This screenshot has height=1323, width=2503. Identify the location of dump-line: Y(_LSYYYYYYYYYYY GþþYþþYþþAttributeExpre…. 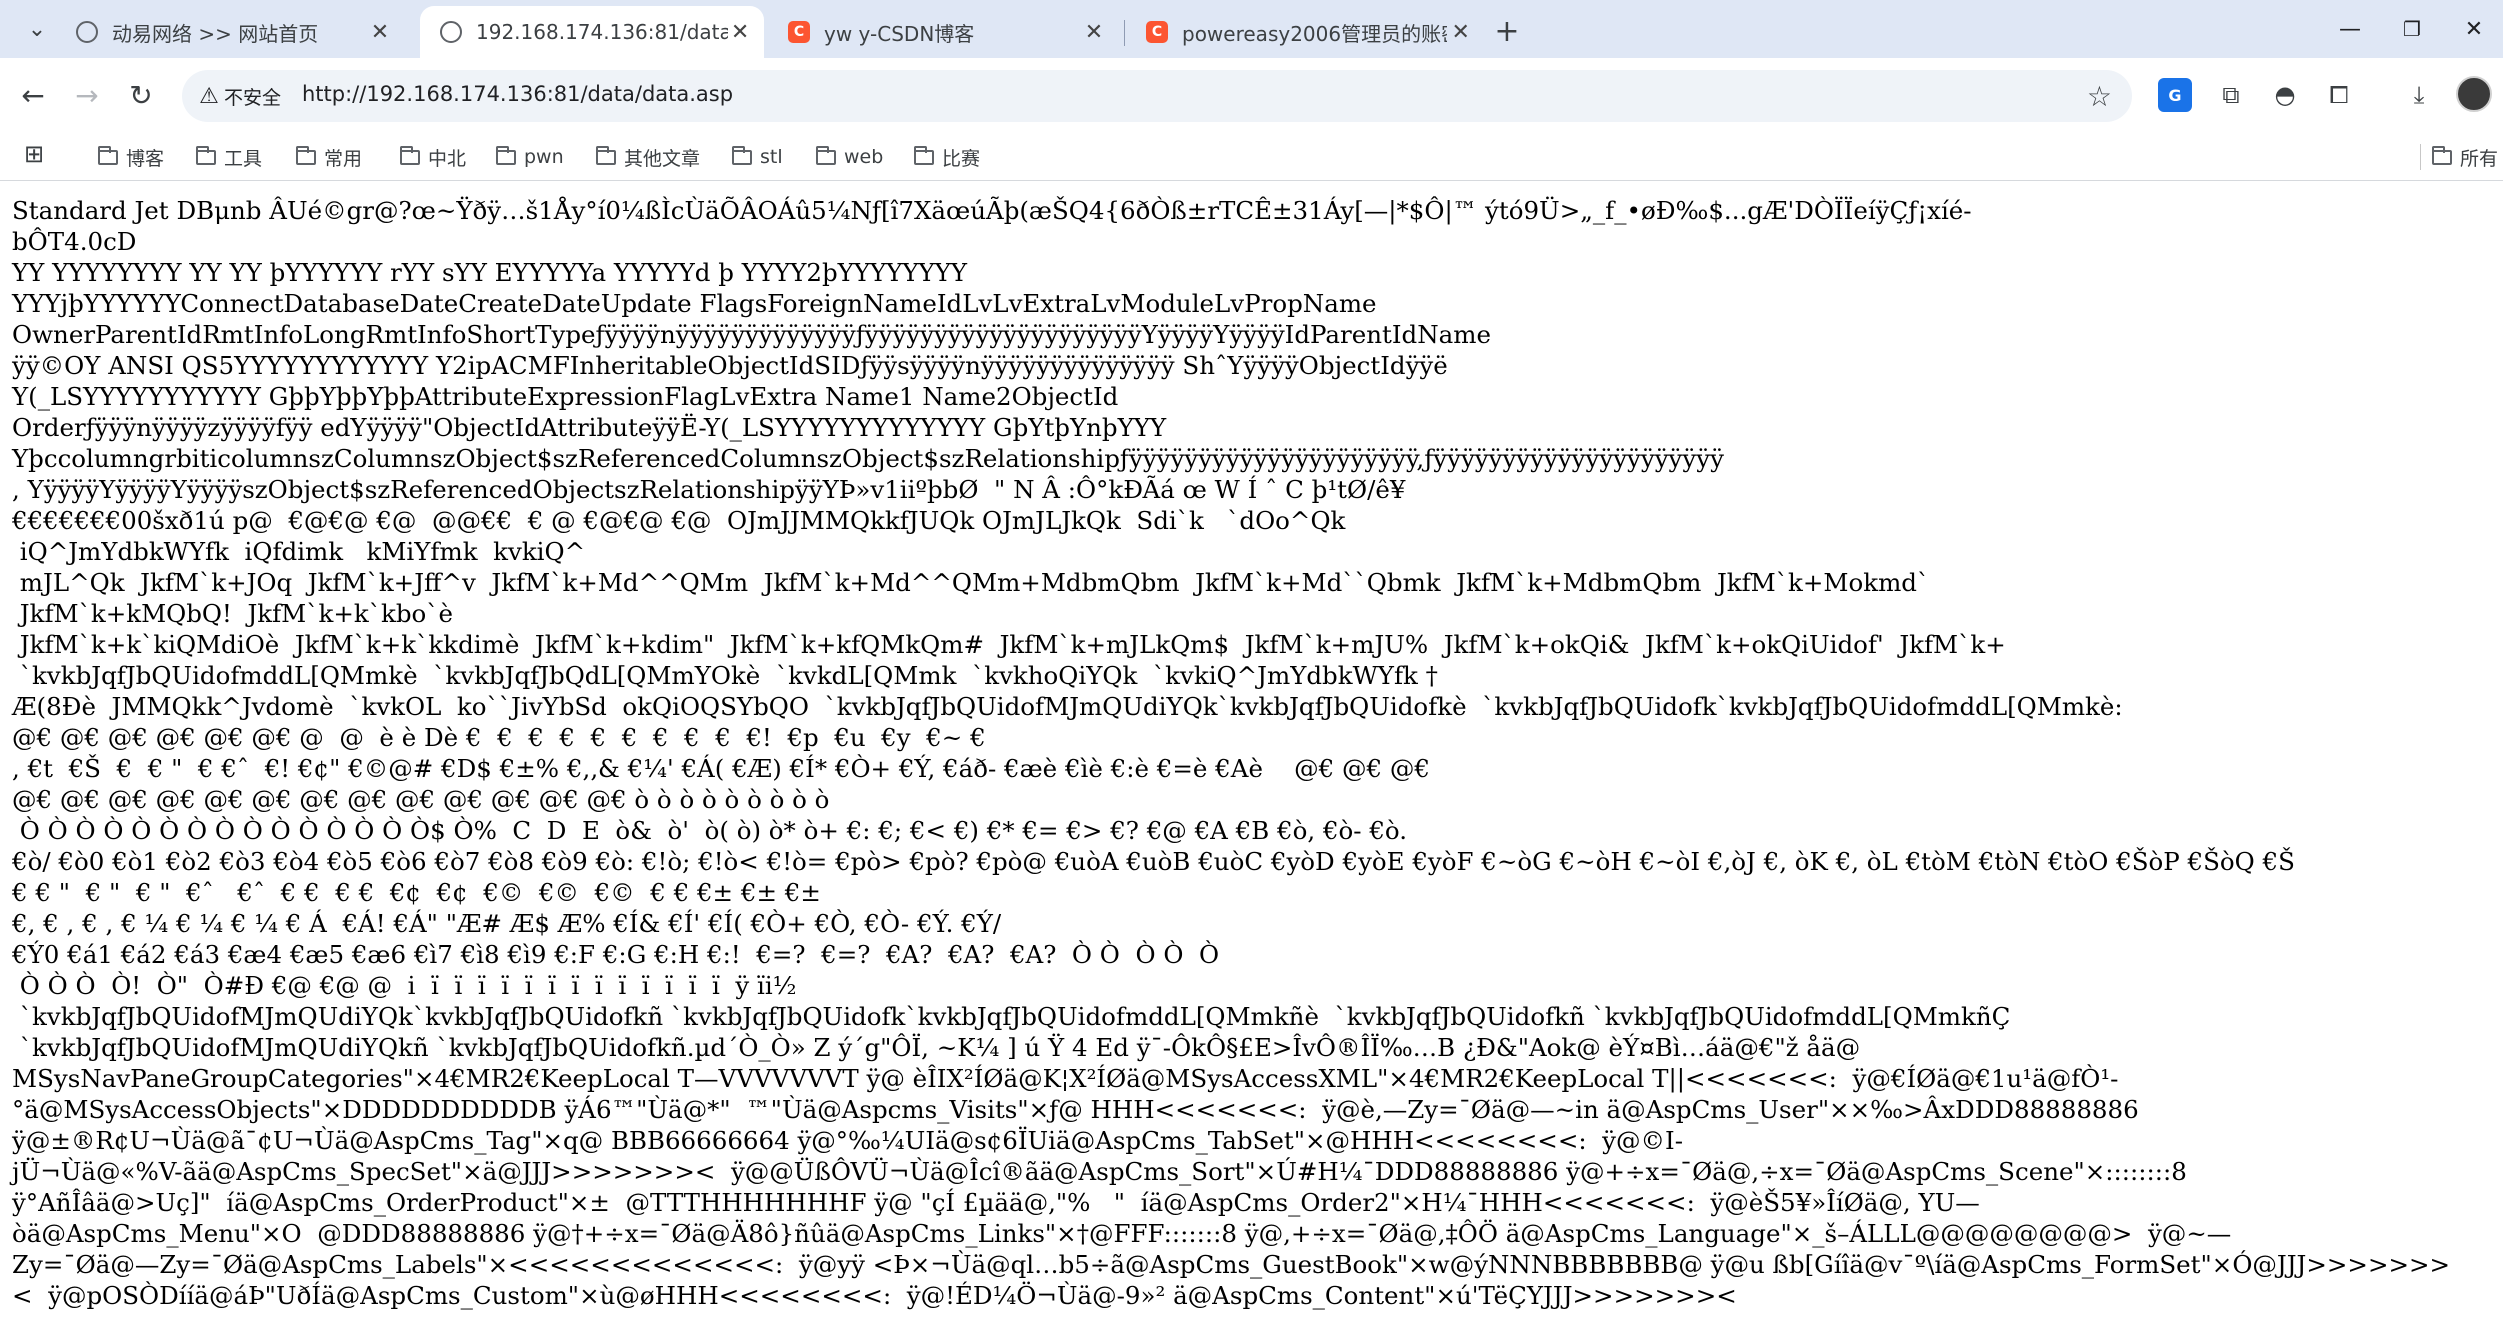
(565, 396).